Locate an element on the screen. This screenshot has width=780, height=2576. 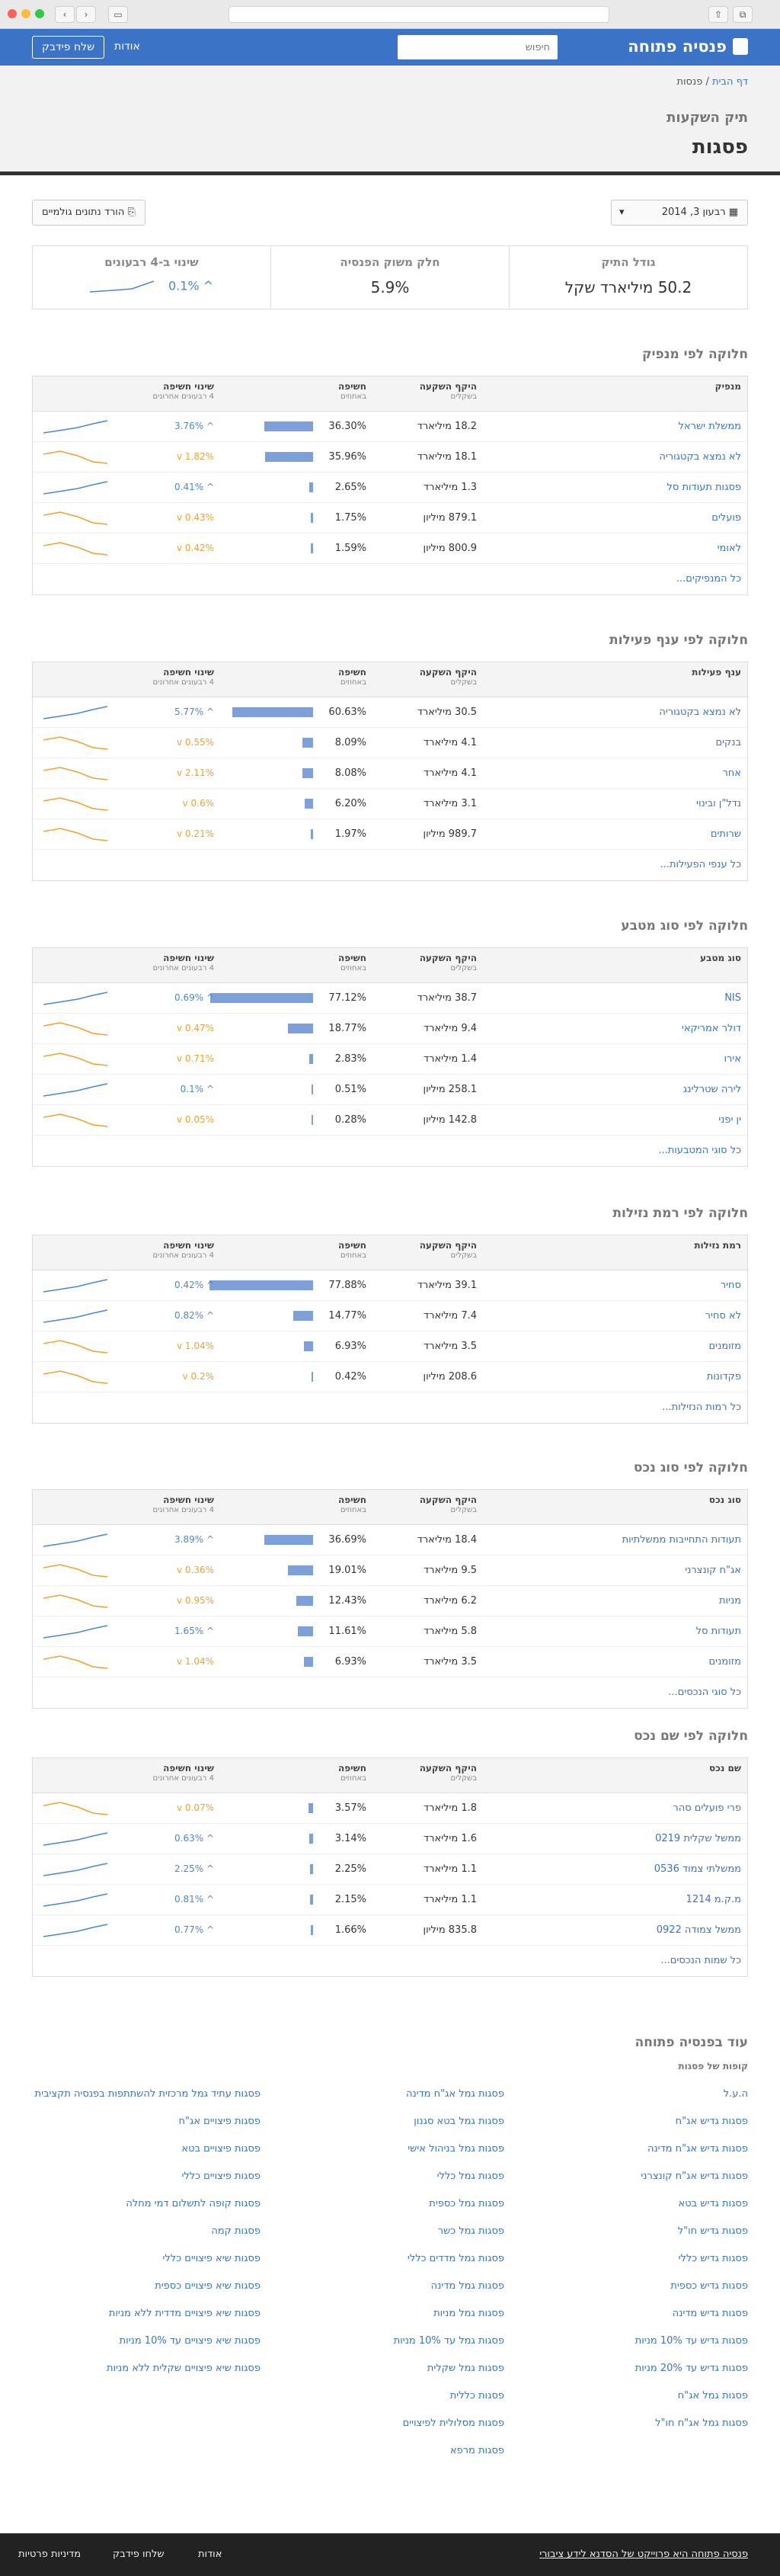
row-name-link: סחיר is located at coordinates (731, 1285).